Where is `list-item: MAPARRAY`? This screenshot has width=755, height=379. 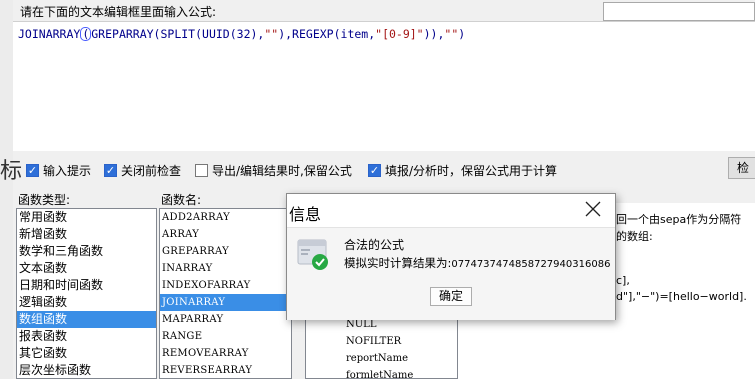 list-item: MAPARRAY is located at coordinates (225, 319).